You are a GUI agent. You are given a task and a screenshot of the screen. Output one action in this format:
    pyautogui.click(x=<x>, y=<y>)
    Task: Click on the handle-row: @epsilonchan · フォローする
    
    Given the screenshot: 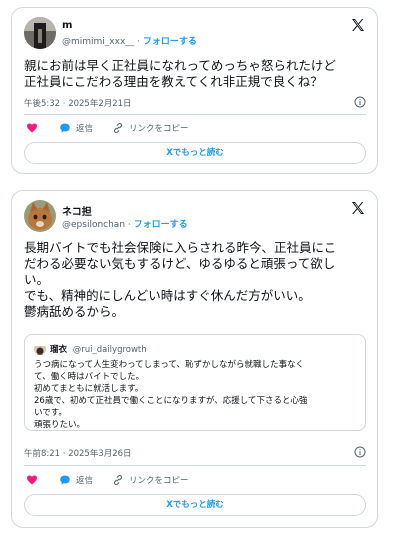 What is the action you would take?
    pyautogui.click(x=125, y=225)
    